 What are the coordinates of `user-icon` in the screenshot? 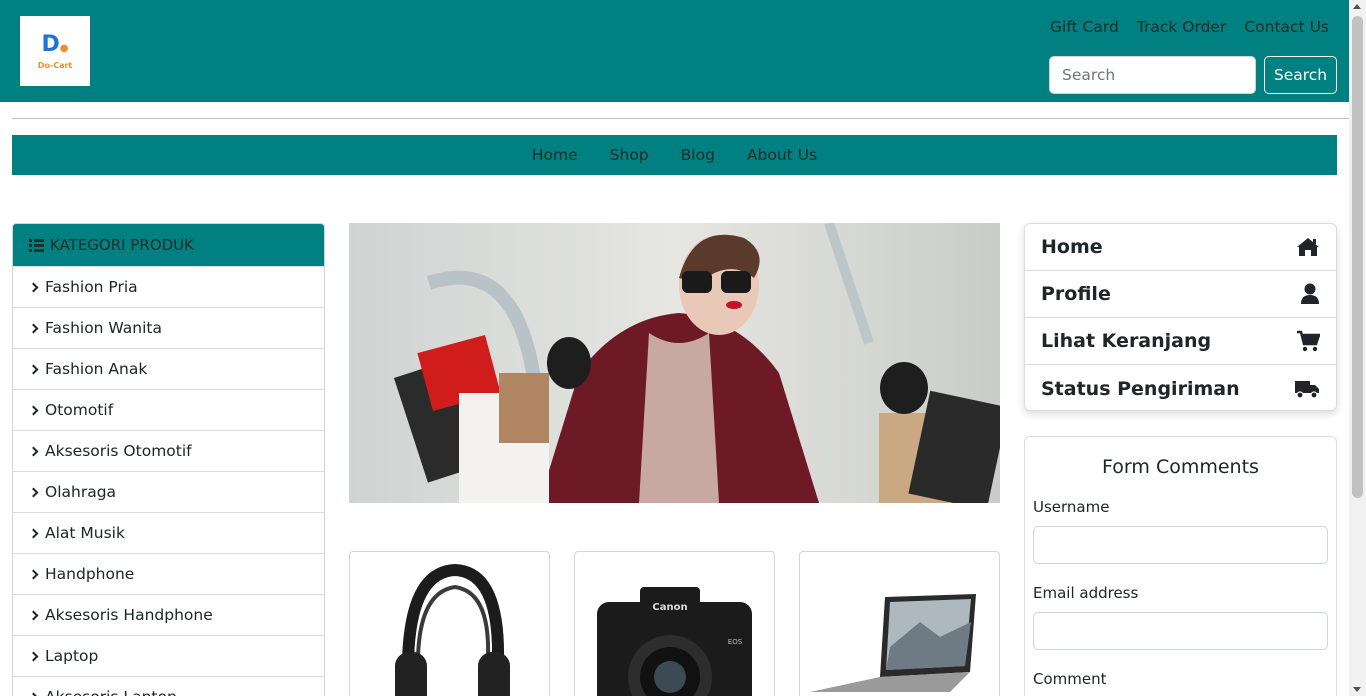 It's located at (1310, 293).